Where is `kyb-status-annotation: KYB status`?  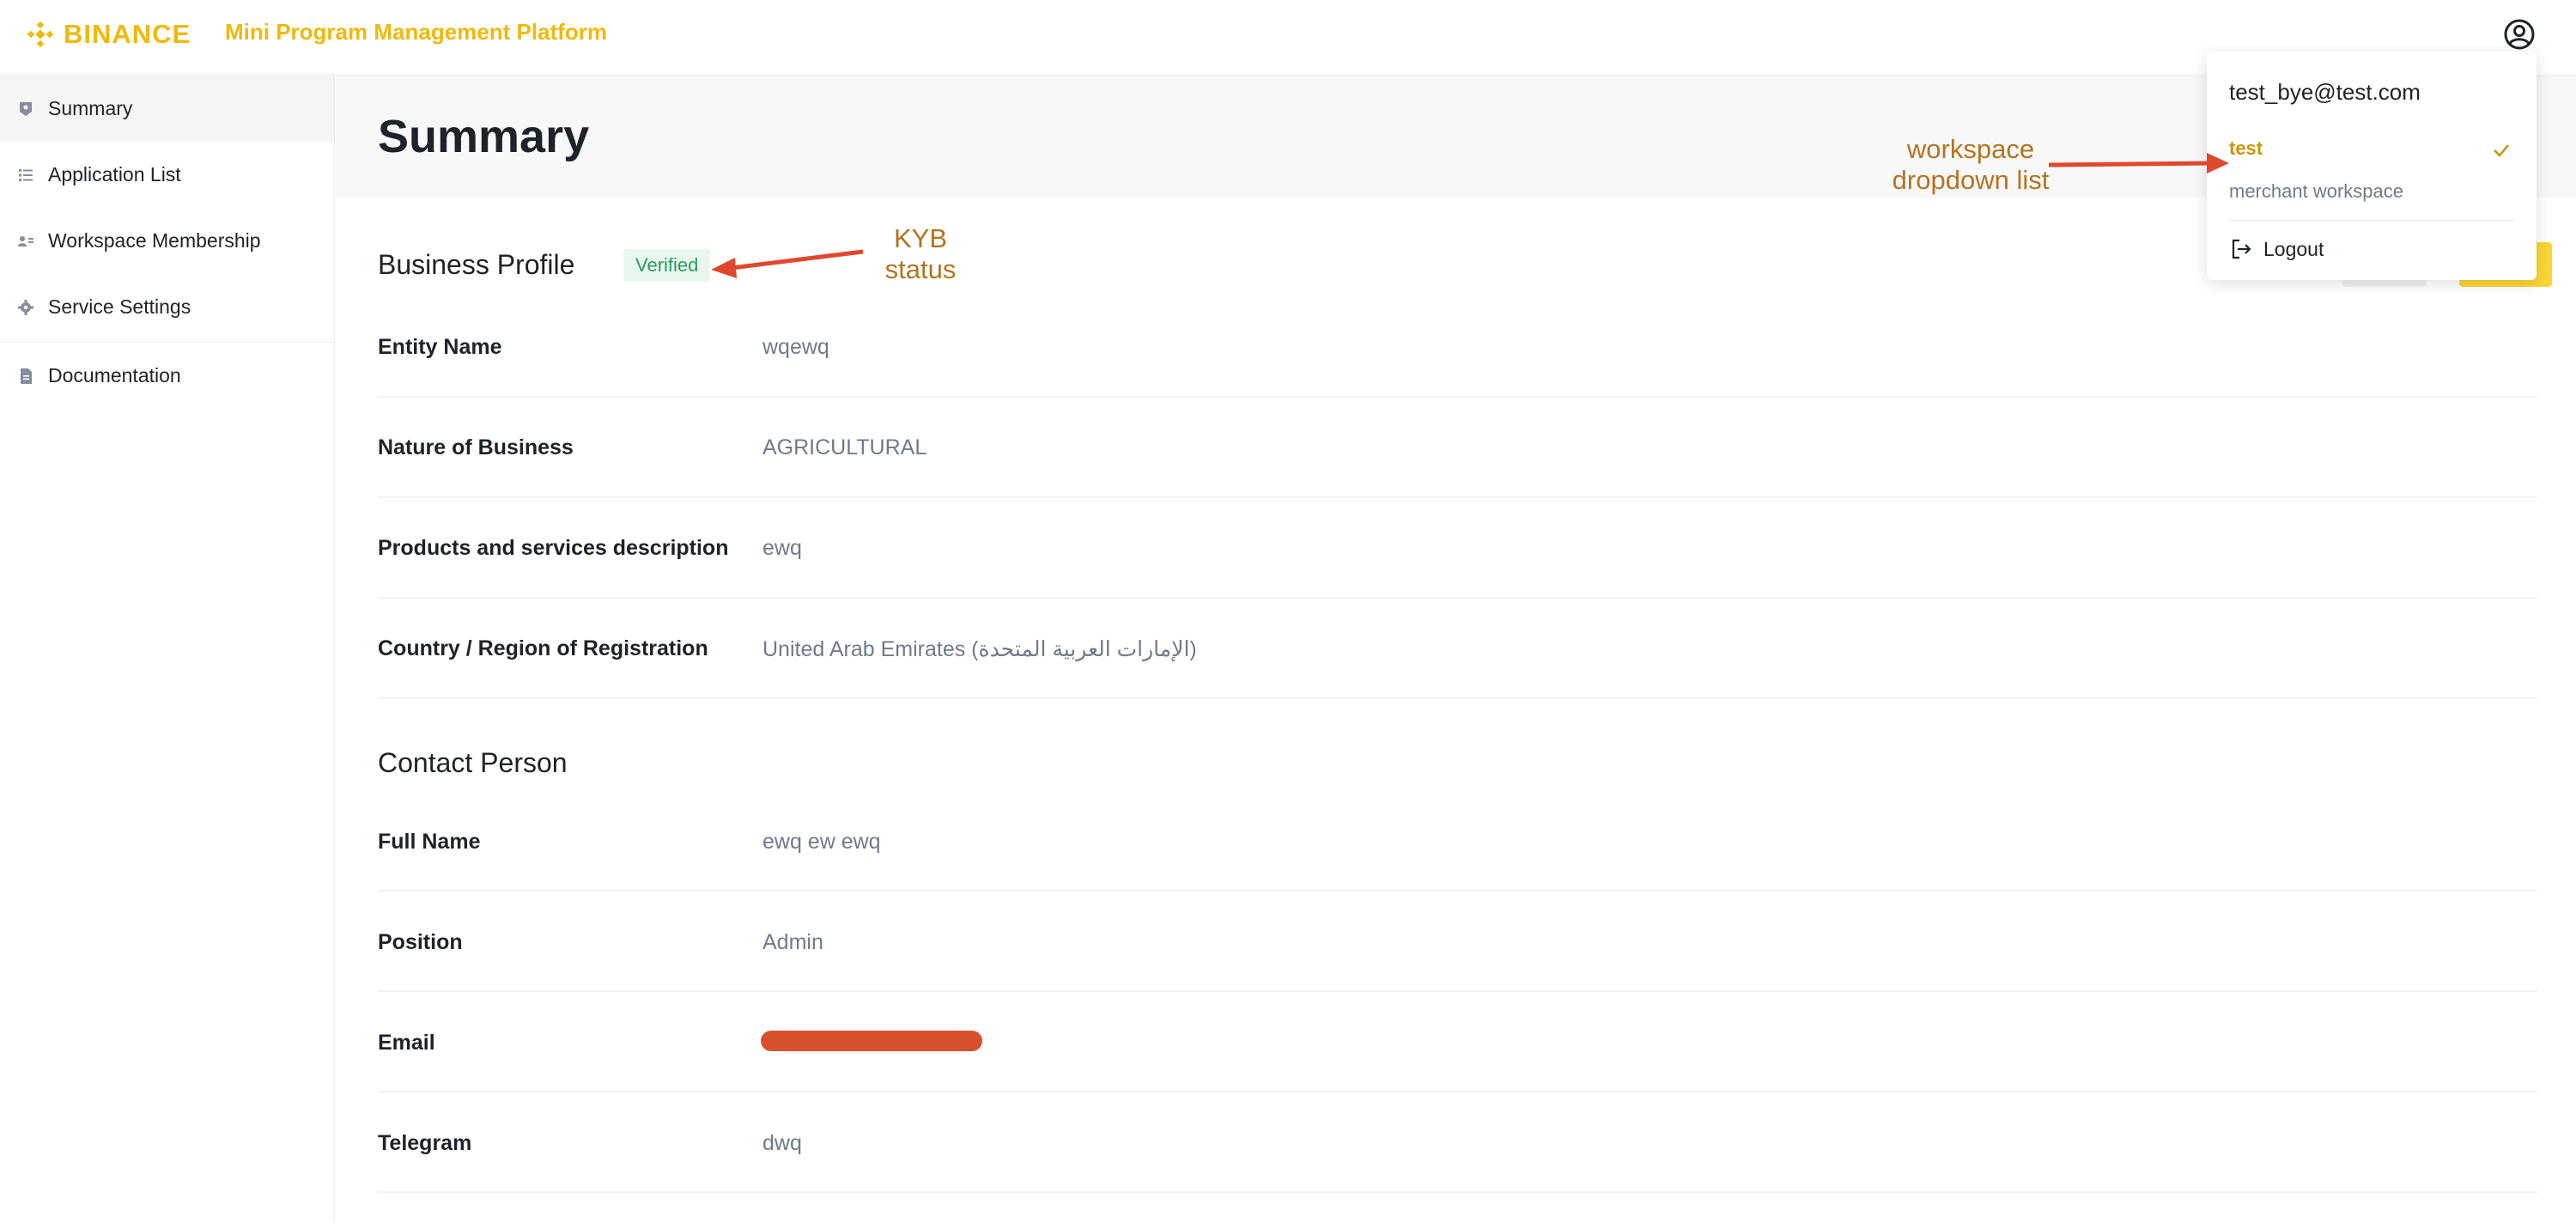
kyb-status-annotation: KYB status is located at coordinates (921, 254).